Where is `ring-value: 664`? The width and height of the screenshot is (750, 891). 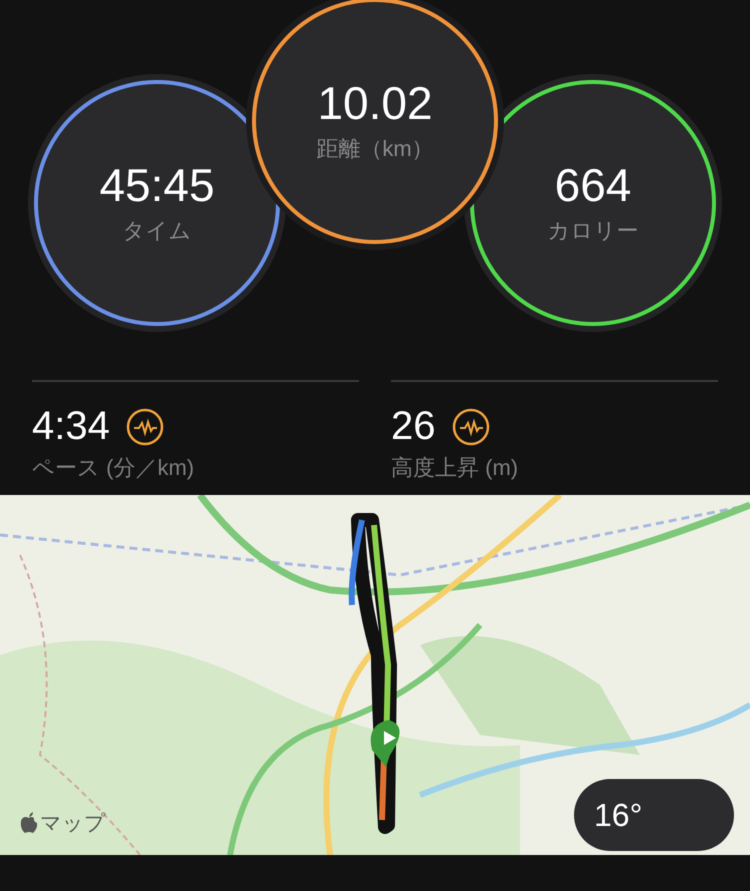 ring-value: 664 is located at coordinates (593, 185).